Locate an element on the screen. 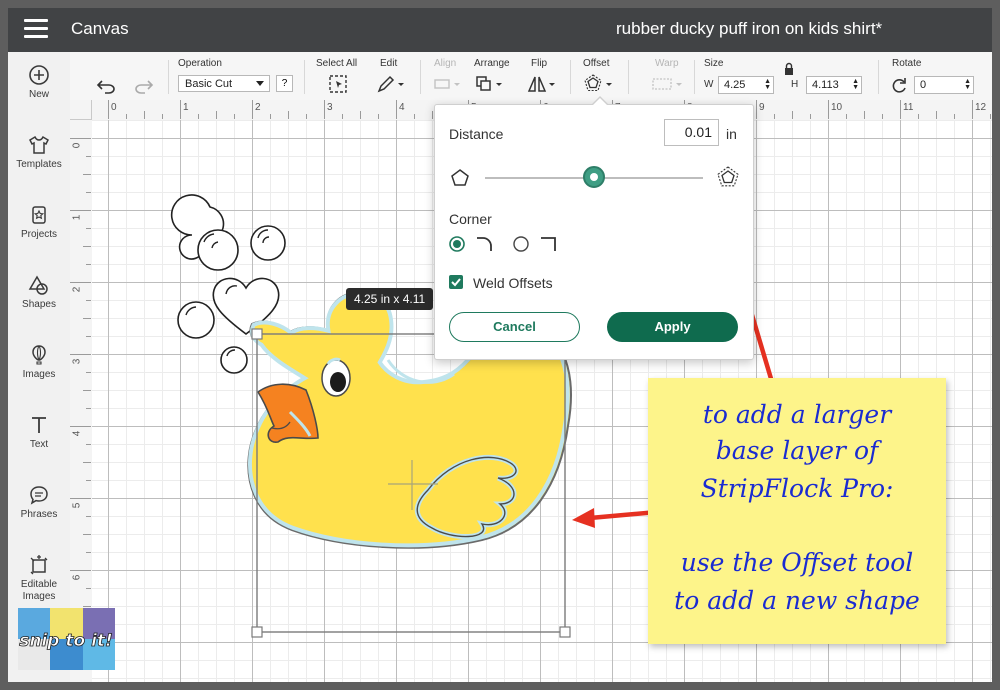  offset-label: Offset is located at coordinates (596, 63).